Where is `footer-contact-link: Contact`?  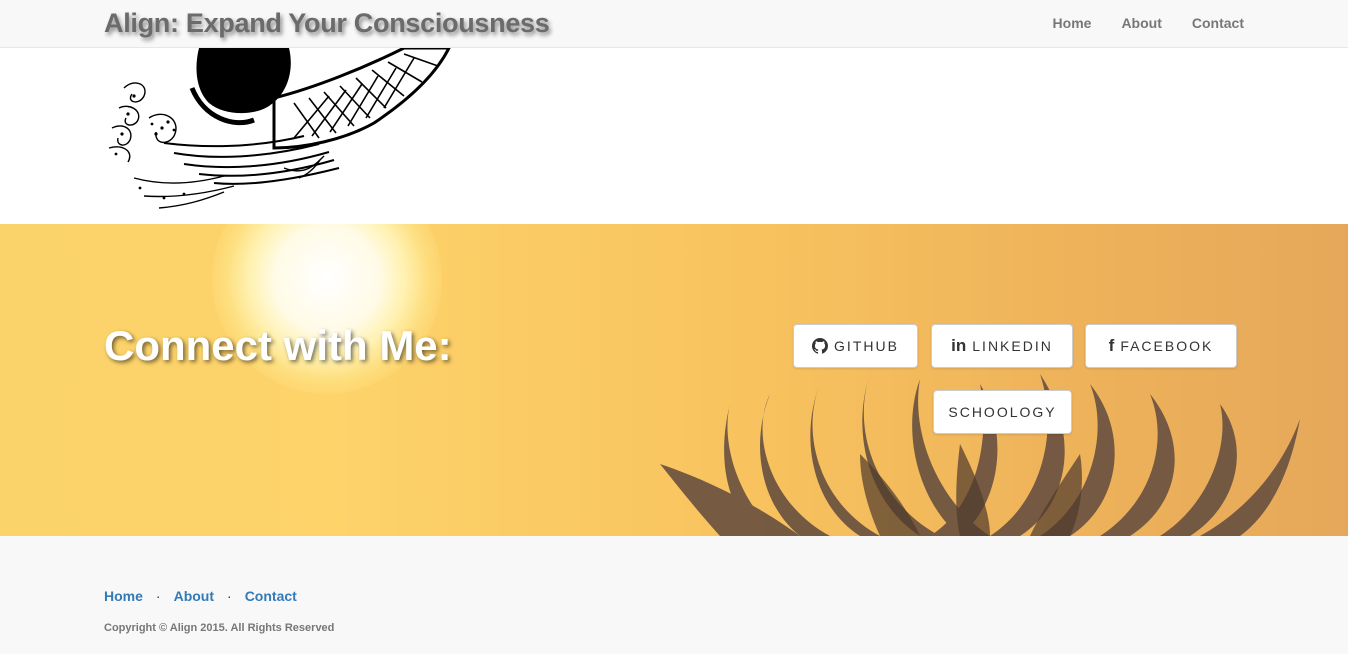
footer-contact-link: Contact is located at coordinates (271, 596).